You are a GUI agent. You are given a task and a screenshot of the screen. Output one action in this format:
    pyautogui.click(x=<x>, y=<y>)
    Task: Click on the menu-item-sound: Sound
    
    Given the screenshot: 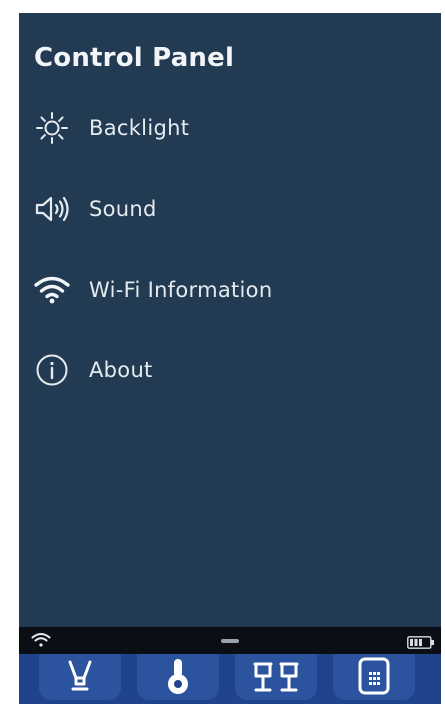 What is the action you would take?
    pyautogui.click(x=223, y=209)
    